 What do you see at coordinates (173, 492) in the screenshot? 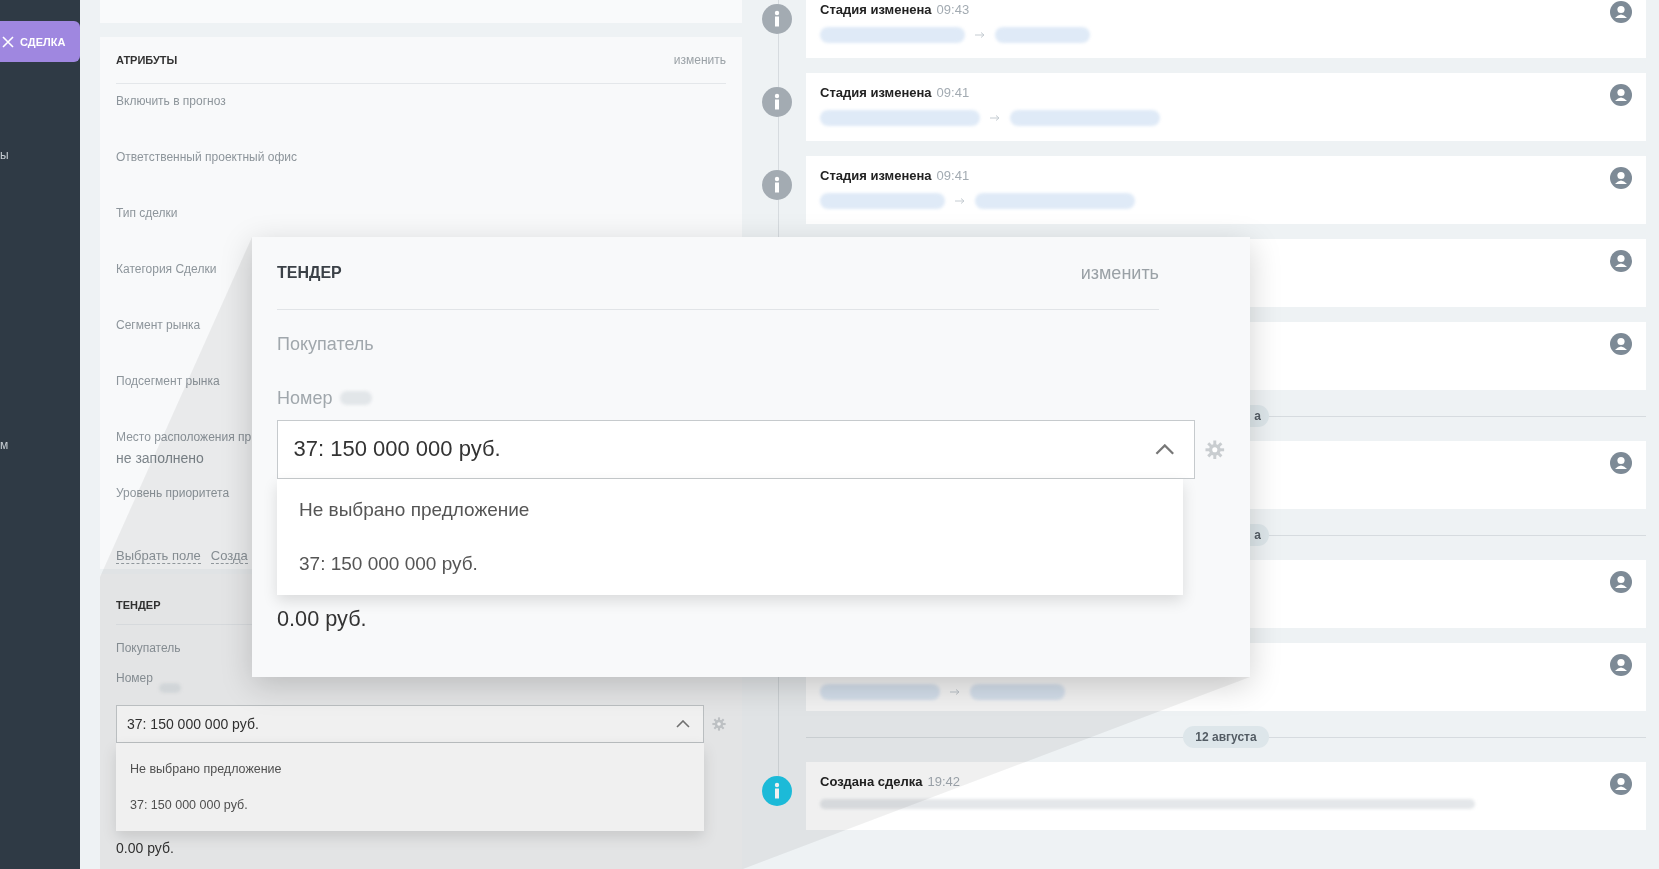
I see `field-label: Уровень приоритета` at bounding box center [173, 492].